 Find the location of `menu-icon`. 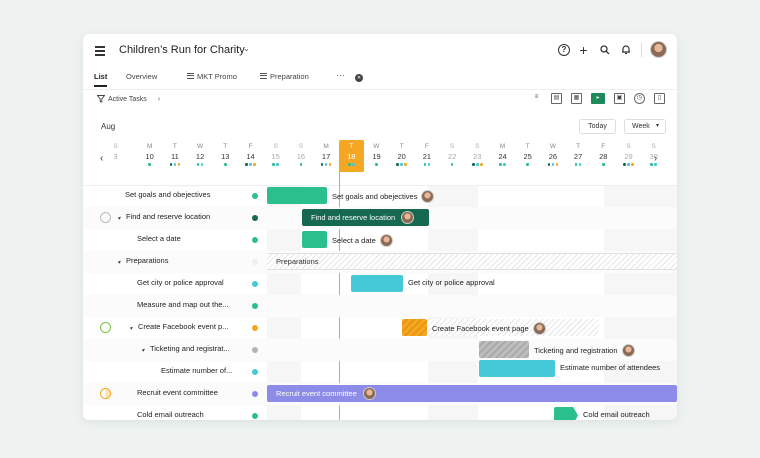

menu-icon is located at coordinates (100, 52).